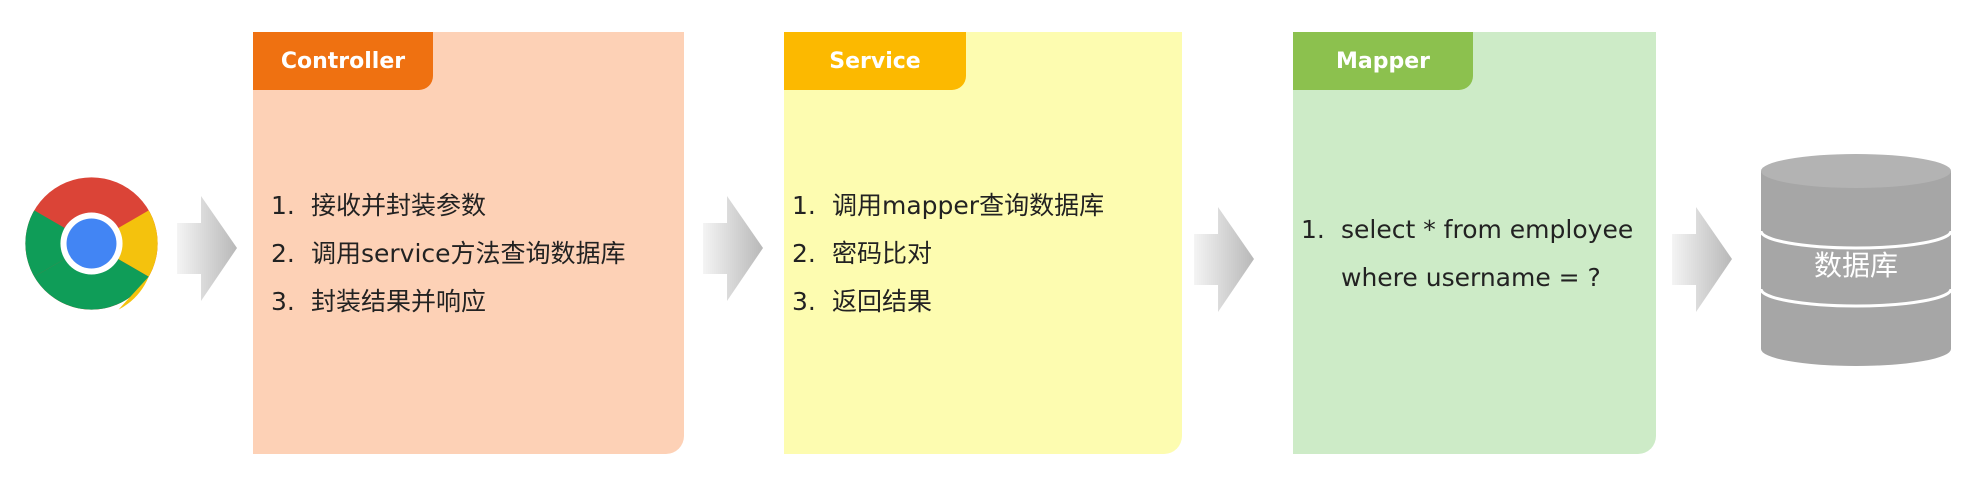  I want to click on step-text: 返回结果, so click(882, 301).